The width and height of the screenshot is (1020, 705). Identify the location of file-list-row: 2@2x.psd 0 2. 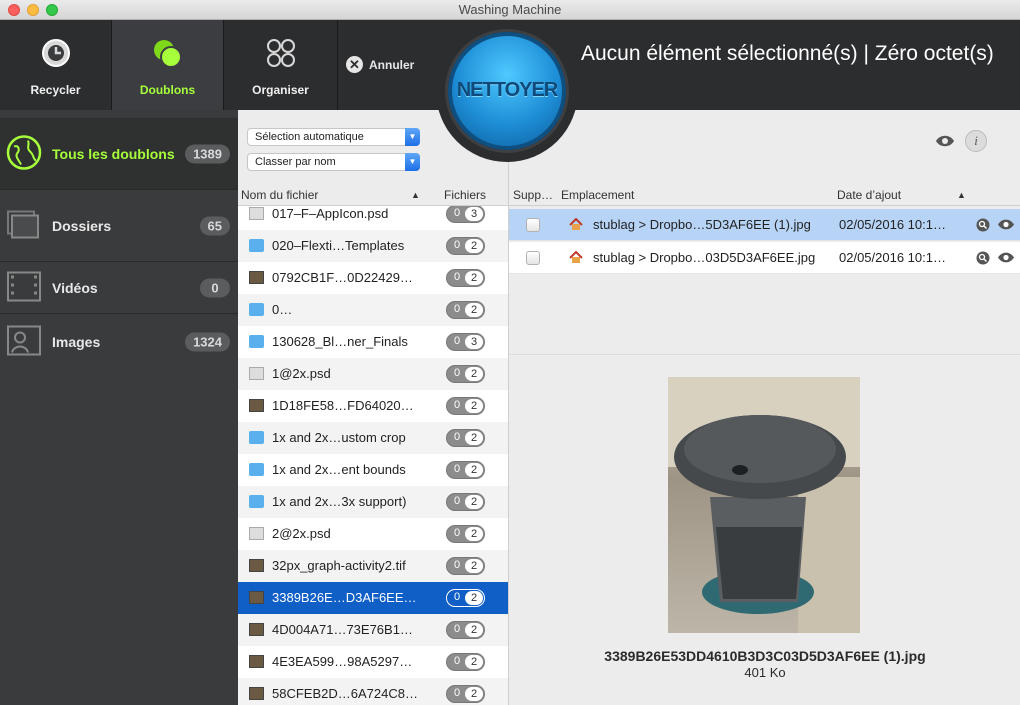
(373, 534).